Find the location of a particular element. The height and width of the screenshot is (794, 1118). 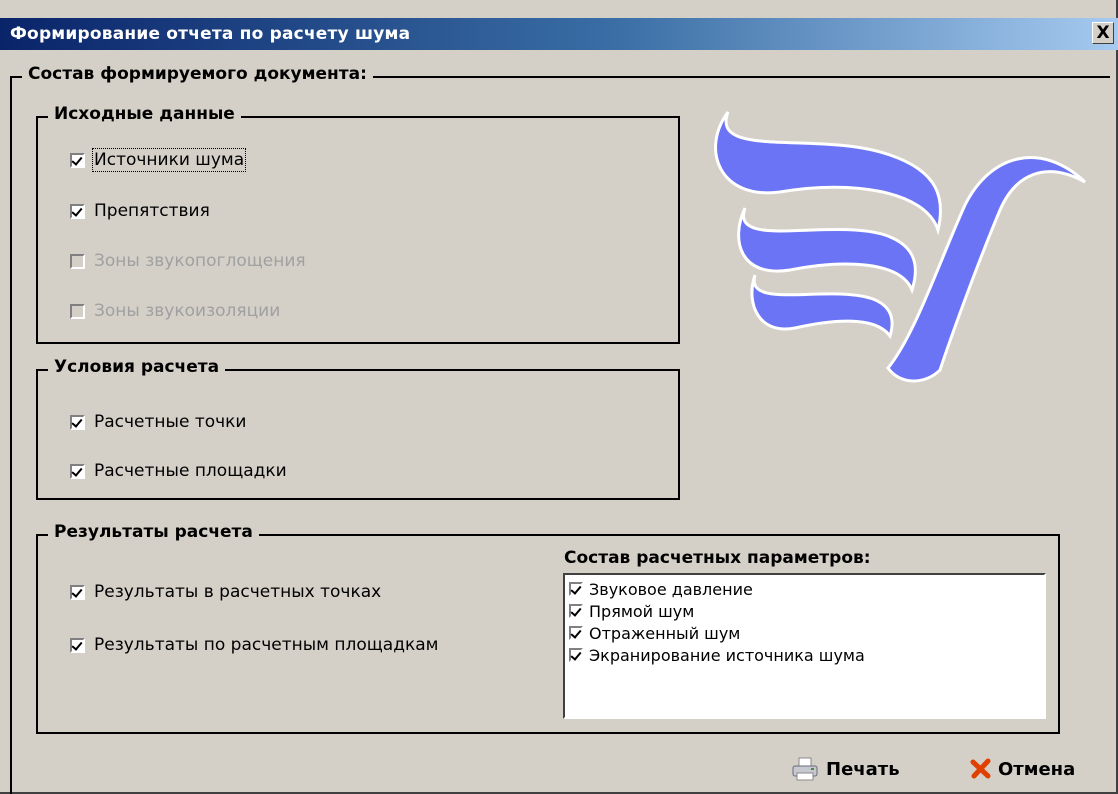

print-button: Печать is located at coordinates (845, 769).